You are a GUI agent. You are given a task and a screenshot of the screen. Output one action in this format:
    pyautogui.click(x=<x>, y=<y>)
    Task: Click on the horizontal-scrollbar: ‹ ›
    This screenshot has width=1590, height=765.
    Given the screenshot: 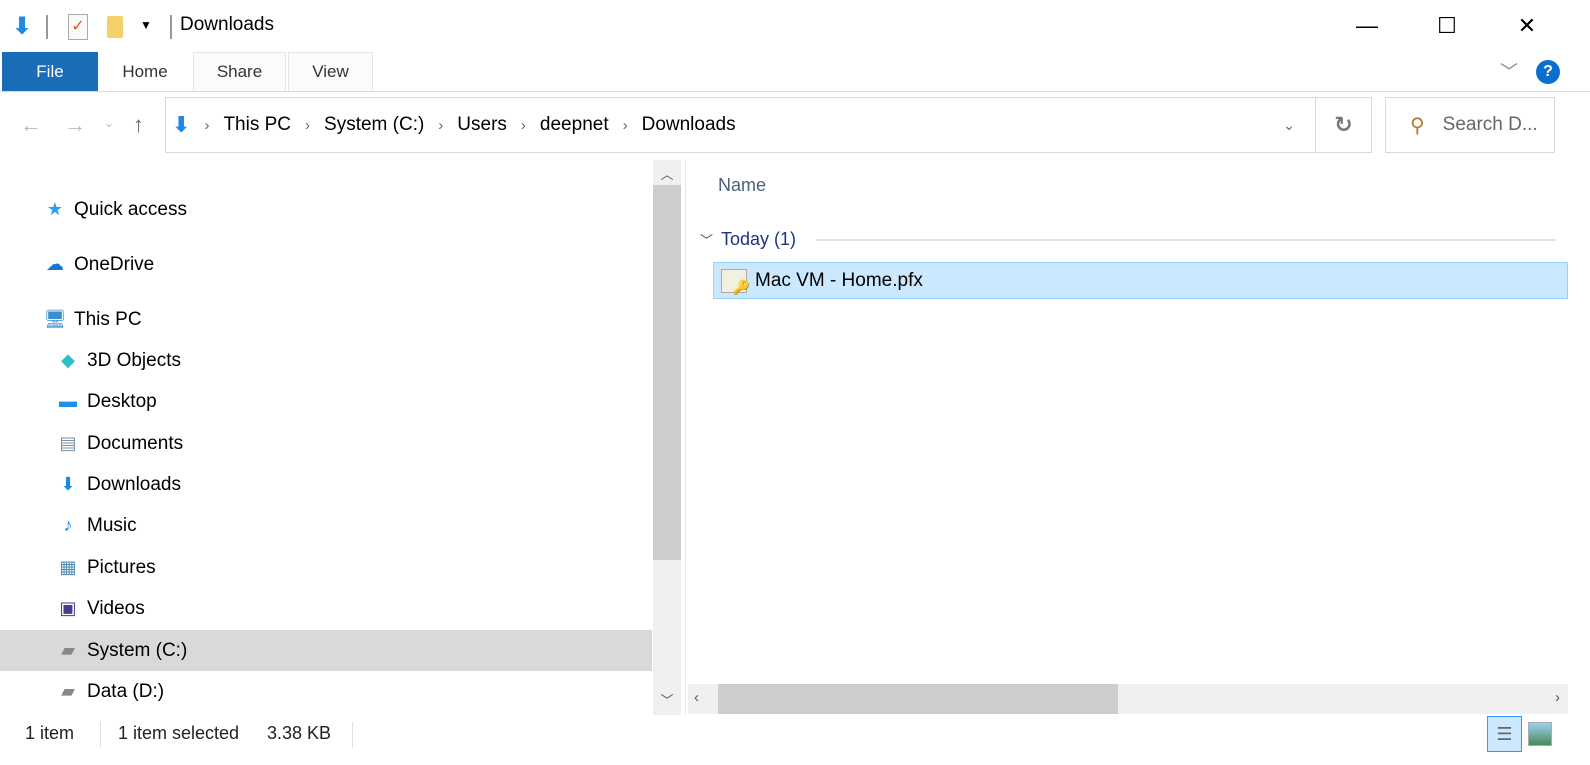 What is the action you would take?
    pyautogui.click(x=1128, y=699)
    